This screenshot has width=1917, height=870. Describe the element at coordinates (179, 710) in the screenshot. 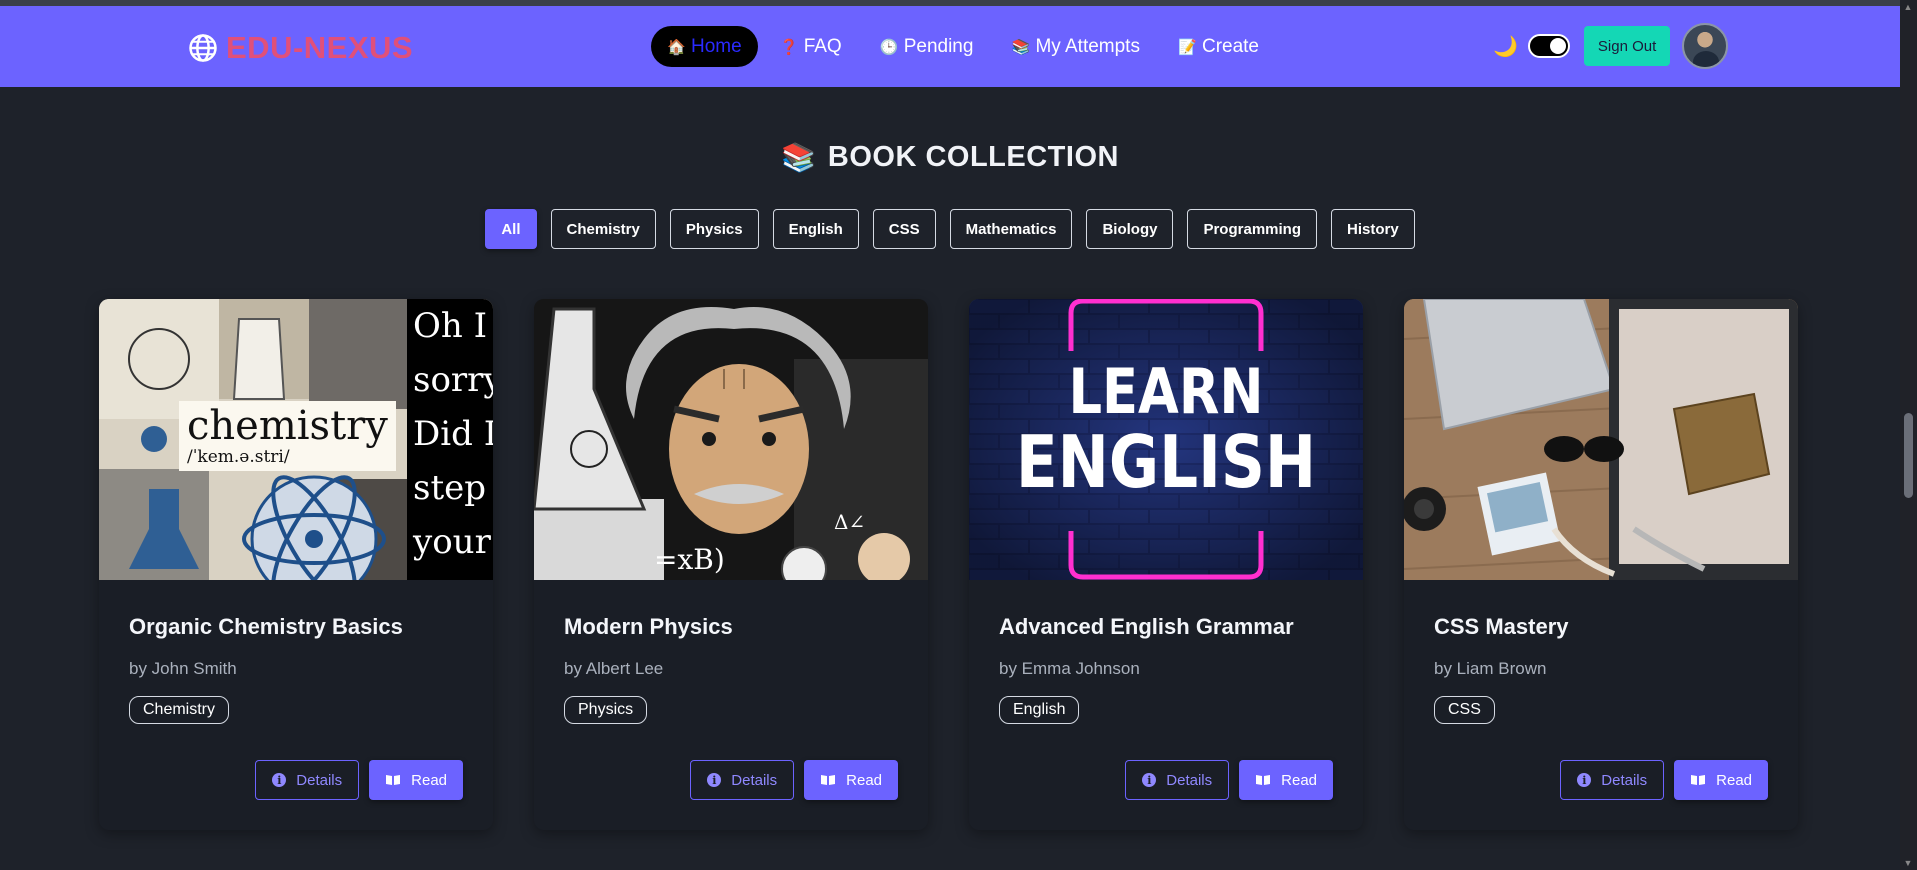

I see `category-tag: Chemistry` at that location.